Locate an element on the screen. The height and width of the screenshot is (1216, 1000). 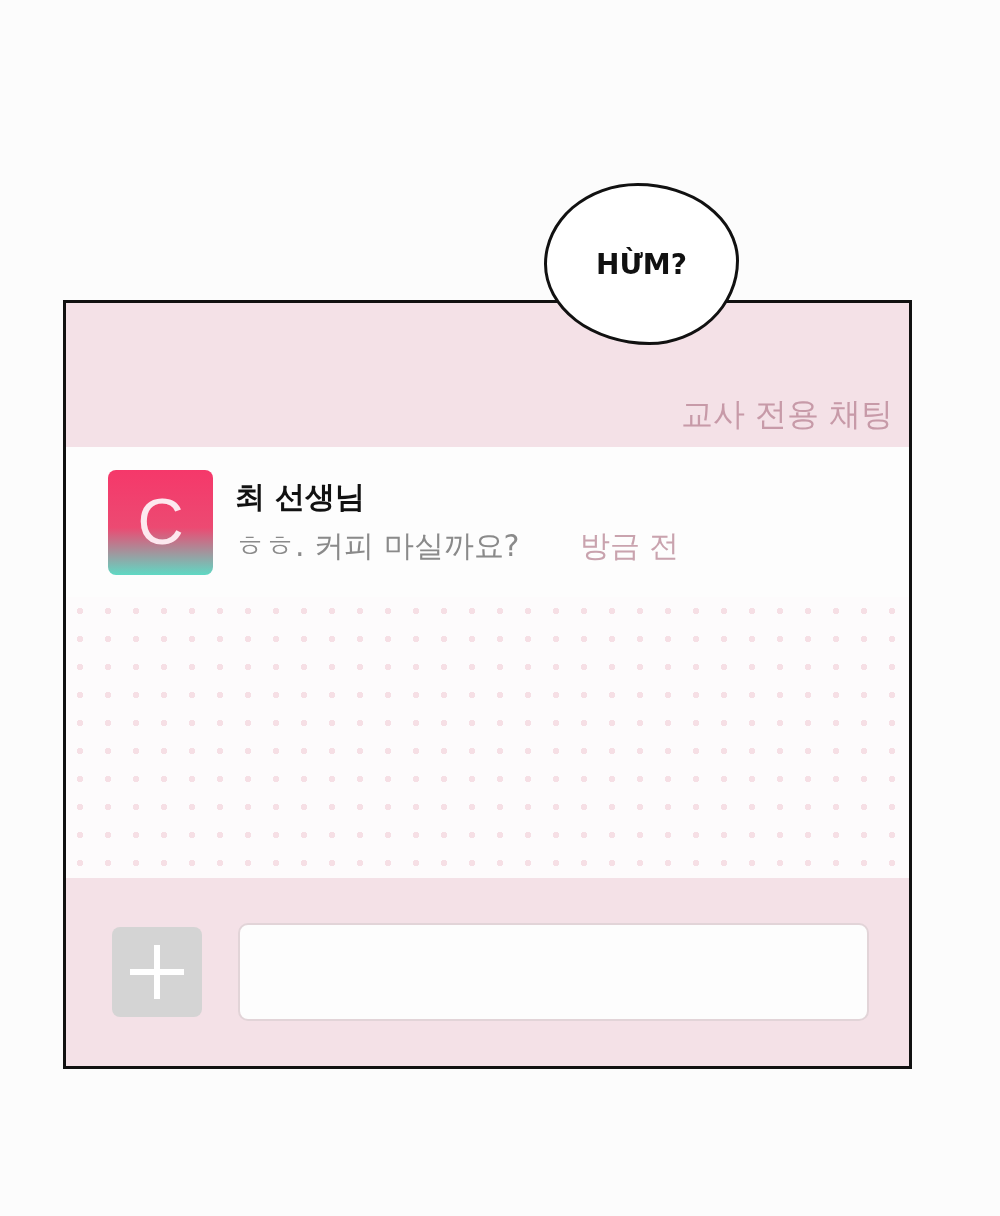
chat-title: 교사 전용 채팅 is located at coordinates (786, 414).